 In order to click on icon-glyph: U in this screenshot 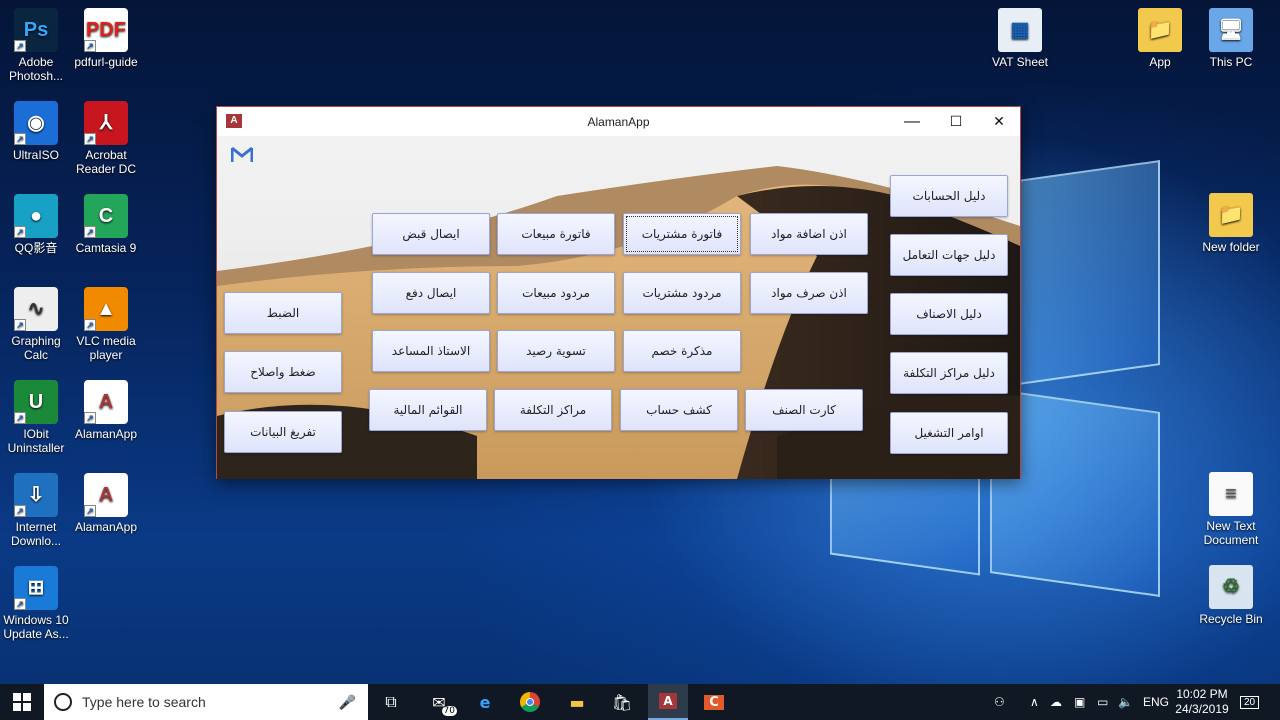, I will do `click(36, 402)`.